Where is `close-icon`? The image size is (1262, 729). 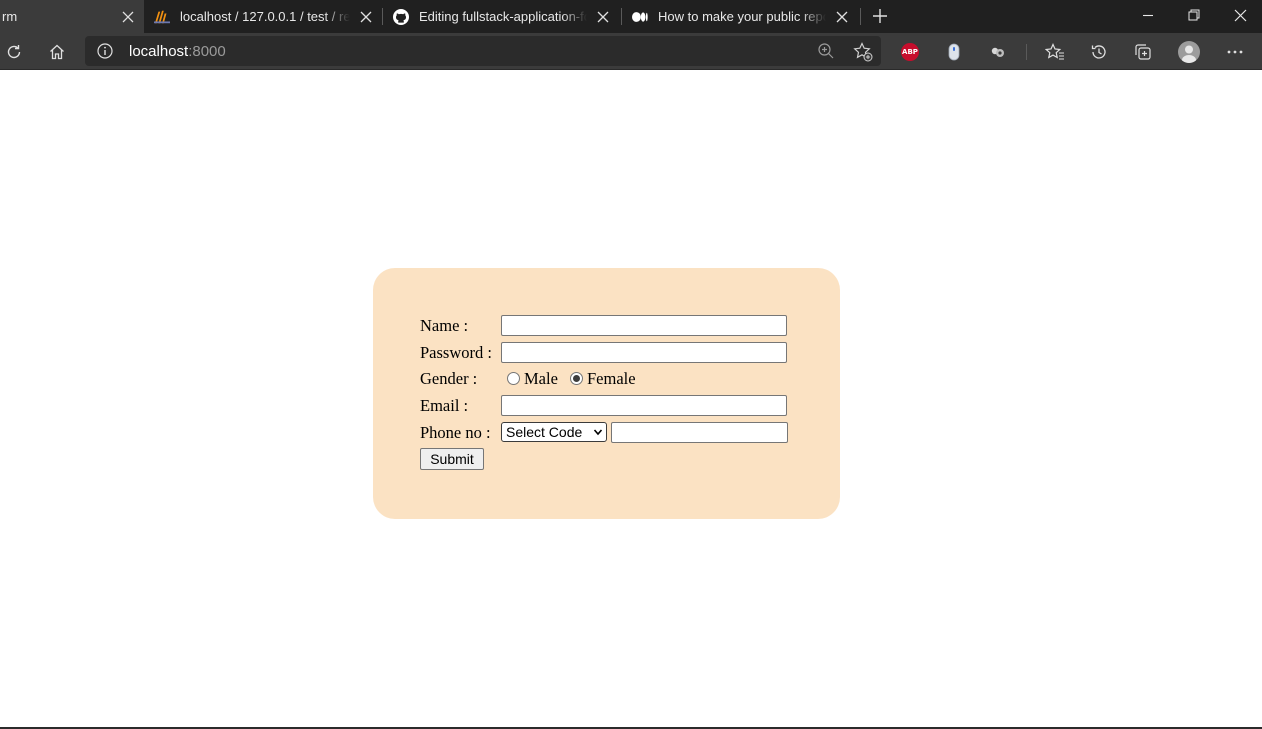 close-icon is located at coordinates (1240, 15).